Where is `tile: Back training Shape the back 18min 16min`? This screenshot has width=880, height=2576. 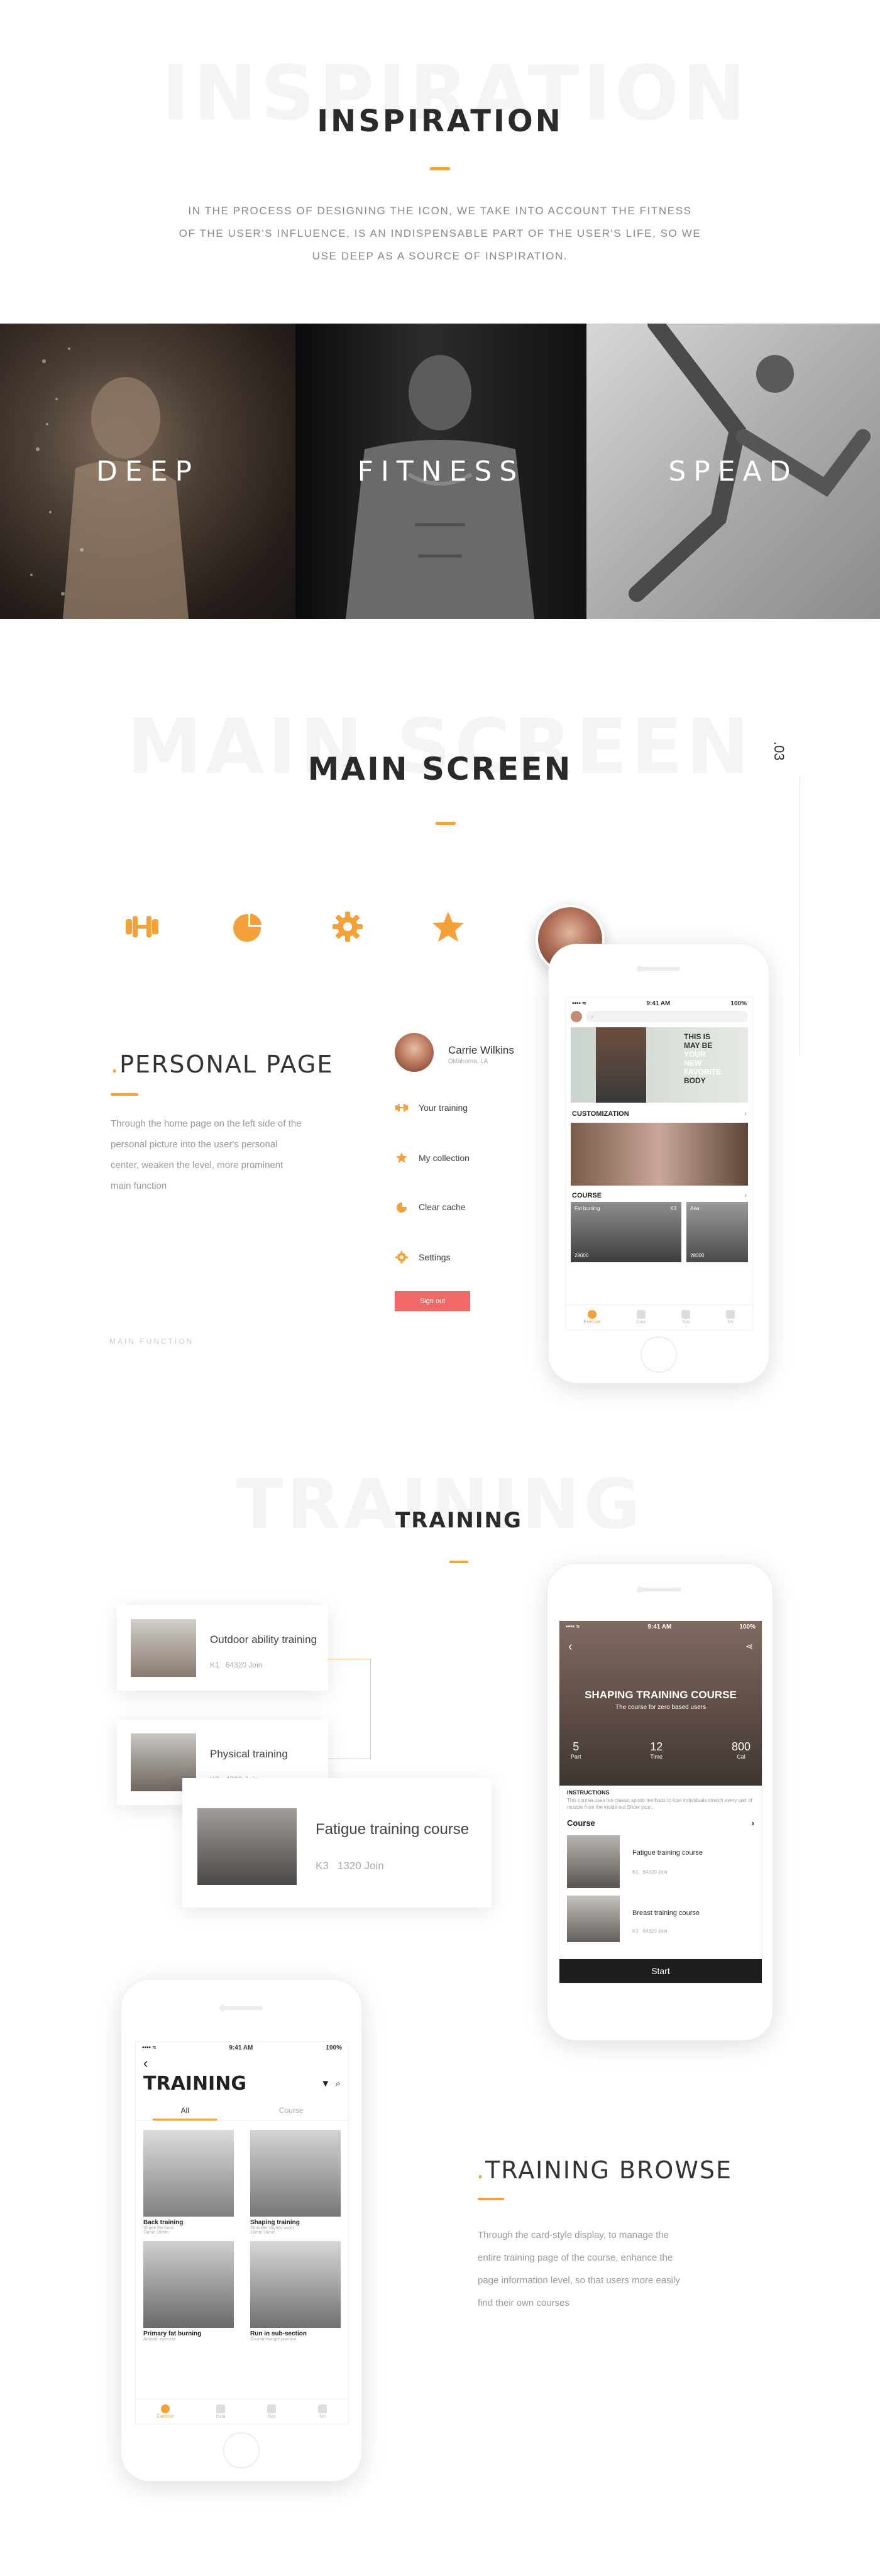
tile: Back training Shape the back 18min 16min is located at coordinates (188, 2183).